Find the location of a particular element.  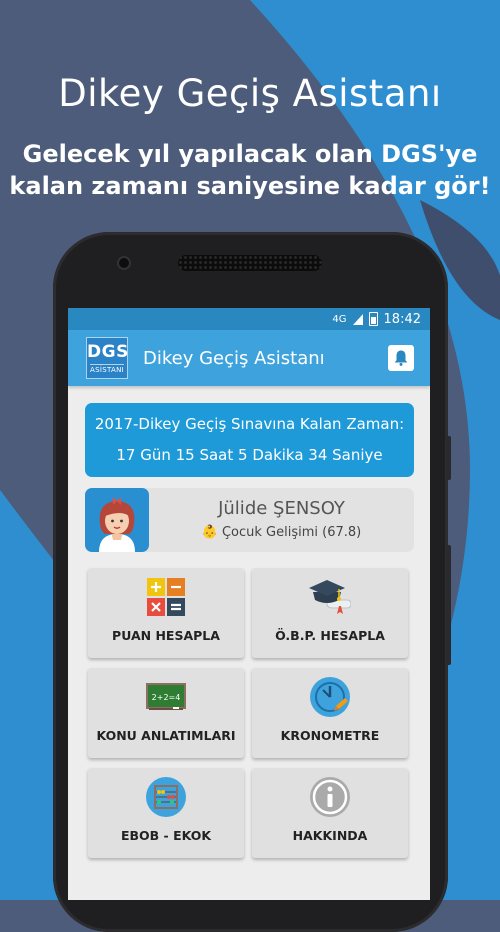

promo-headline: Dikey Geçiş Asistanı is located at coordinates (250, 93).